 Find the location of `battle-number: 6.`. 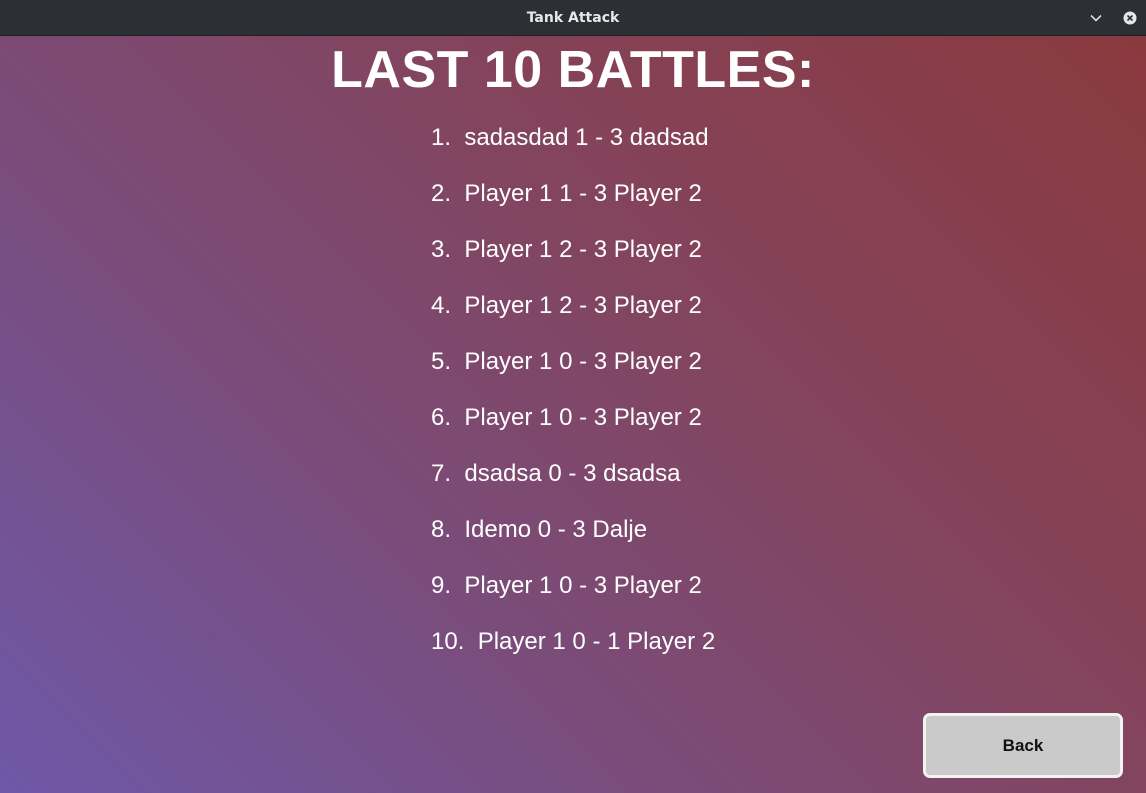

battle-number: 6. is located at coordinates (441, 417).